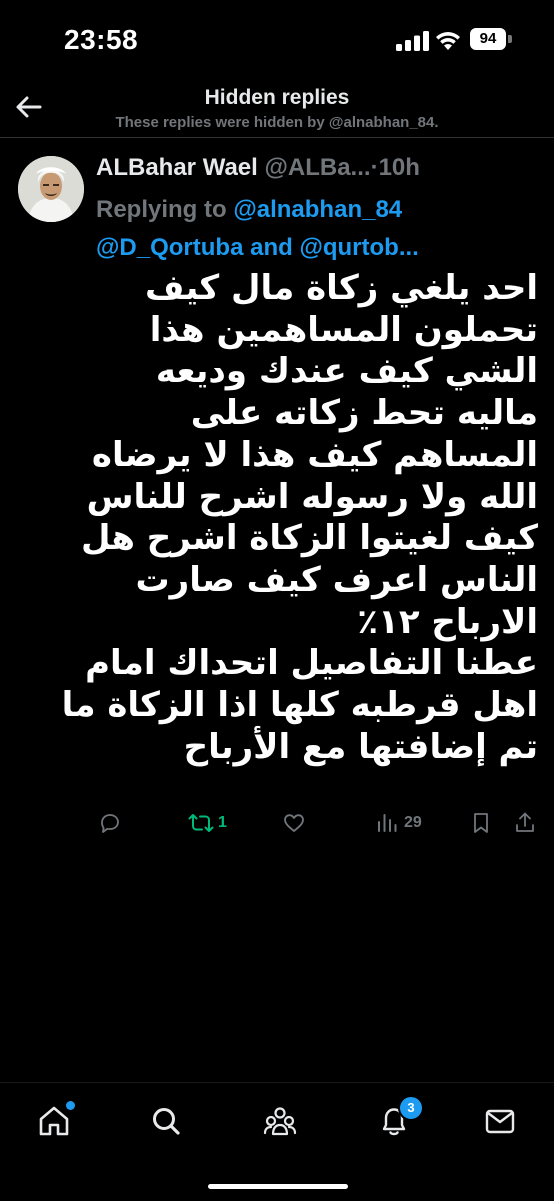 The height and width of the screenshot is (1201, 554). I want to click on header-divider, so click(277, 137).